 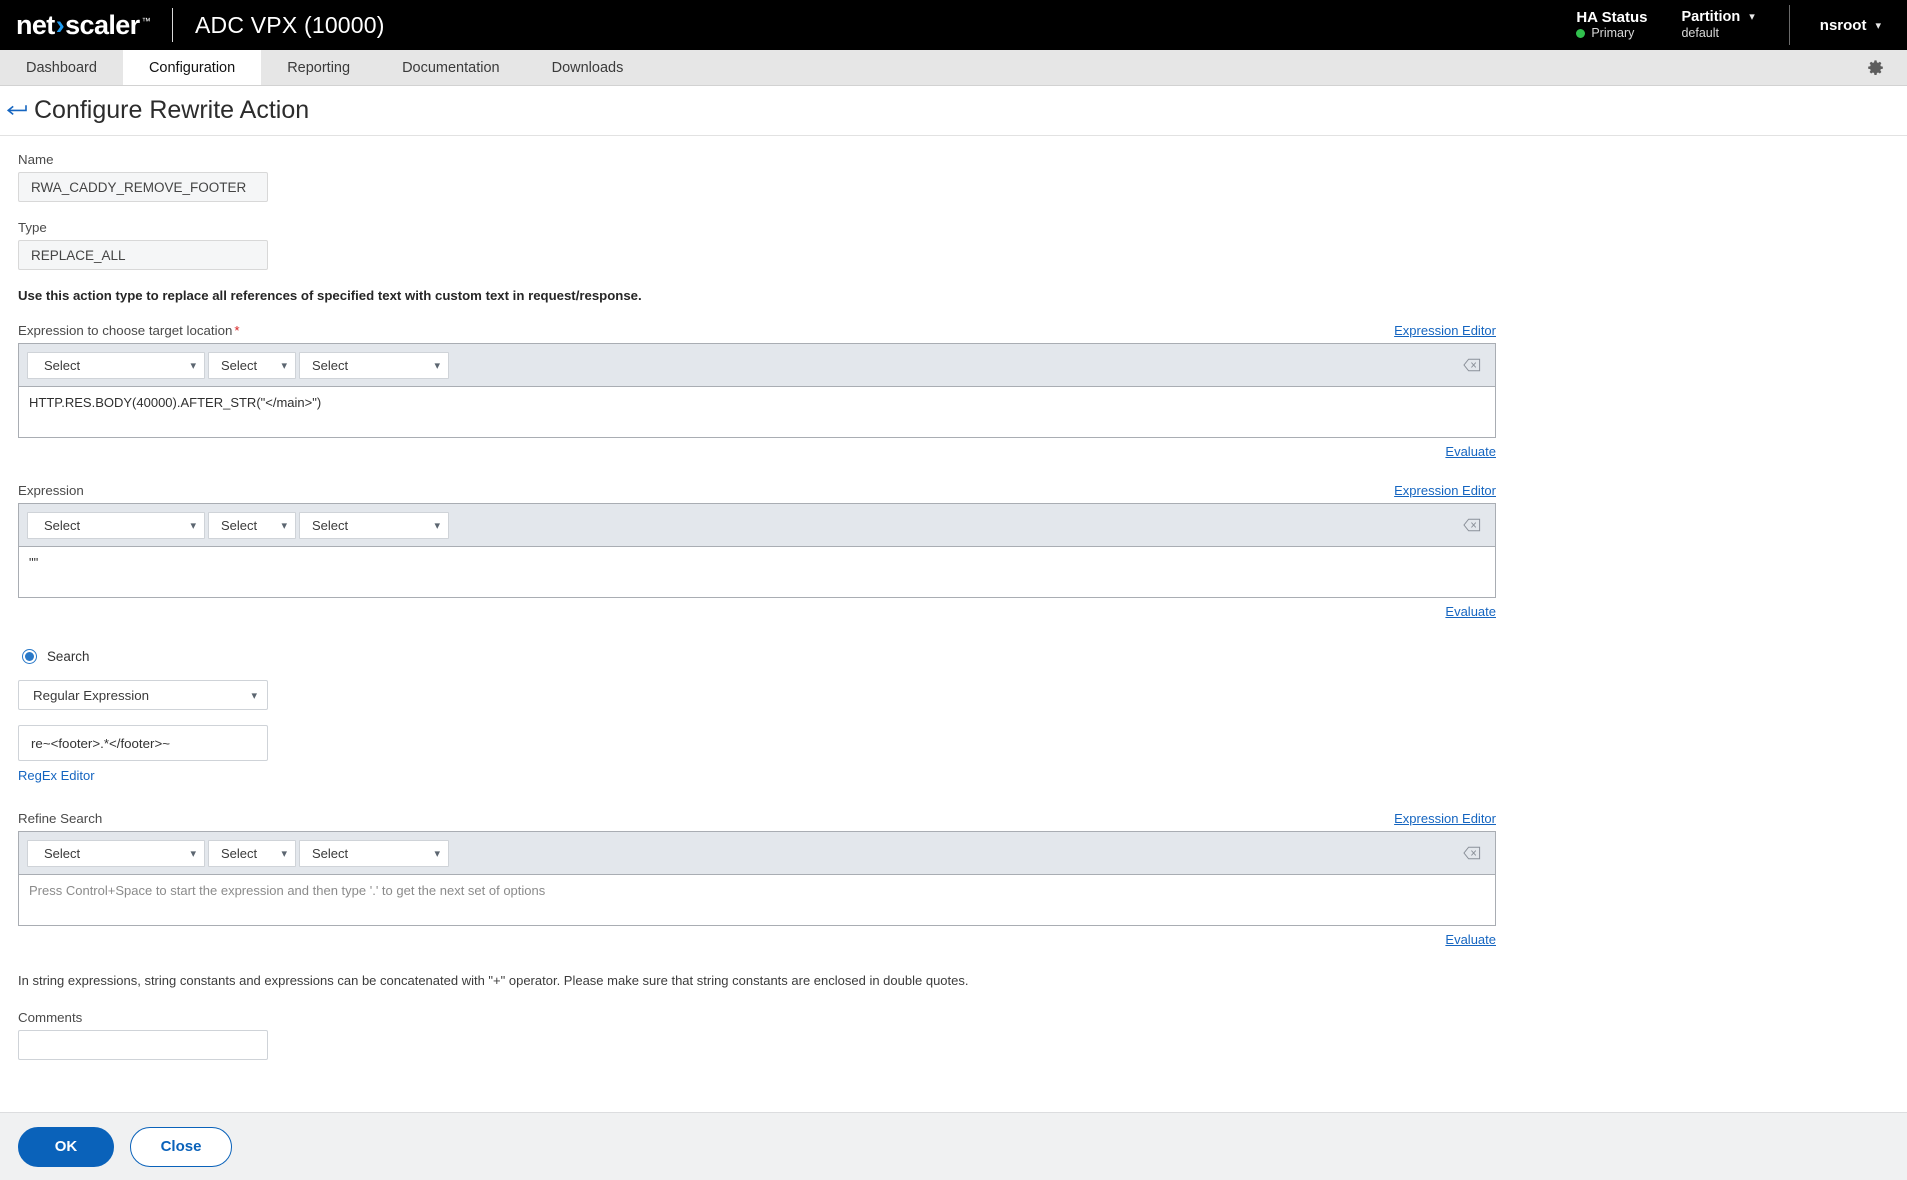 I want to click on expression-toolbar: Select ▾ Select ▾ Select ▾, so click(x=757, y=524).